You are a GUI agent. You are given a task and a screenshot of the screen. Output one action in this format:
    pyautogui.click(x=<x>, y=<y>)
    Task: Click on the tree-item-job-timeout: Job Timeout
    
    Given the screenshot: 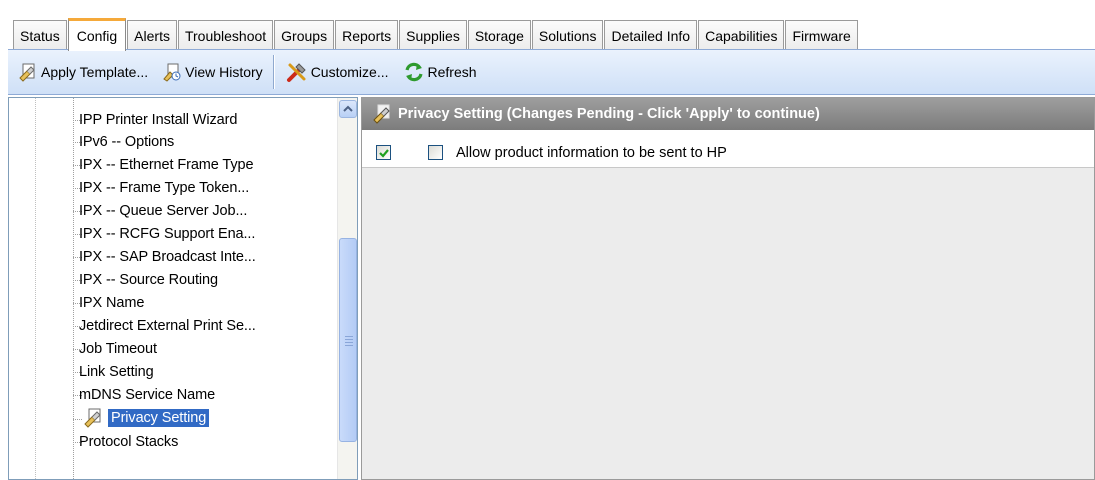 What is the action you would take?
    pyautogui.click(x=118, y=349)
    